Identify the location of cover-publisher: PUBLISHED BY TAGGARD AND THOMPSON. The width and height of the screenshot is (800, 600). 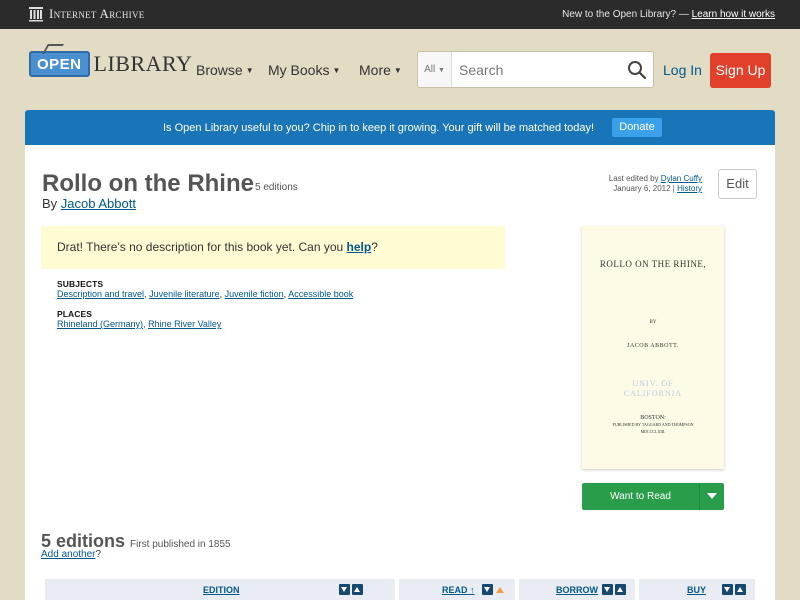
(653, 424).